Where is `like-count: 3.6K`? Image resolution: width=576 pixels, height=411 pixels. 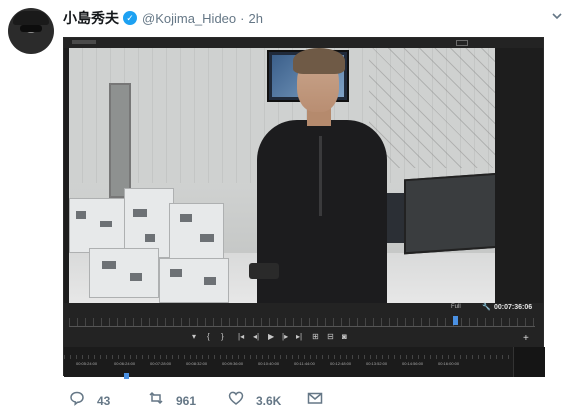
like-count: 3.6K is located at coordinates (269, 400).